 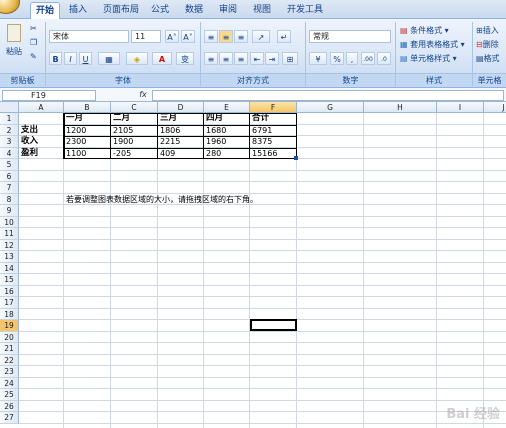 What do you see at coordinates (33, 28) in the screenshot?
I see `cut-icon: ✂` at bounding box center [33, 28].